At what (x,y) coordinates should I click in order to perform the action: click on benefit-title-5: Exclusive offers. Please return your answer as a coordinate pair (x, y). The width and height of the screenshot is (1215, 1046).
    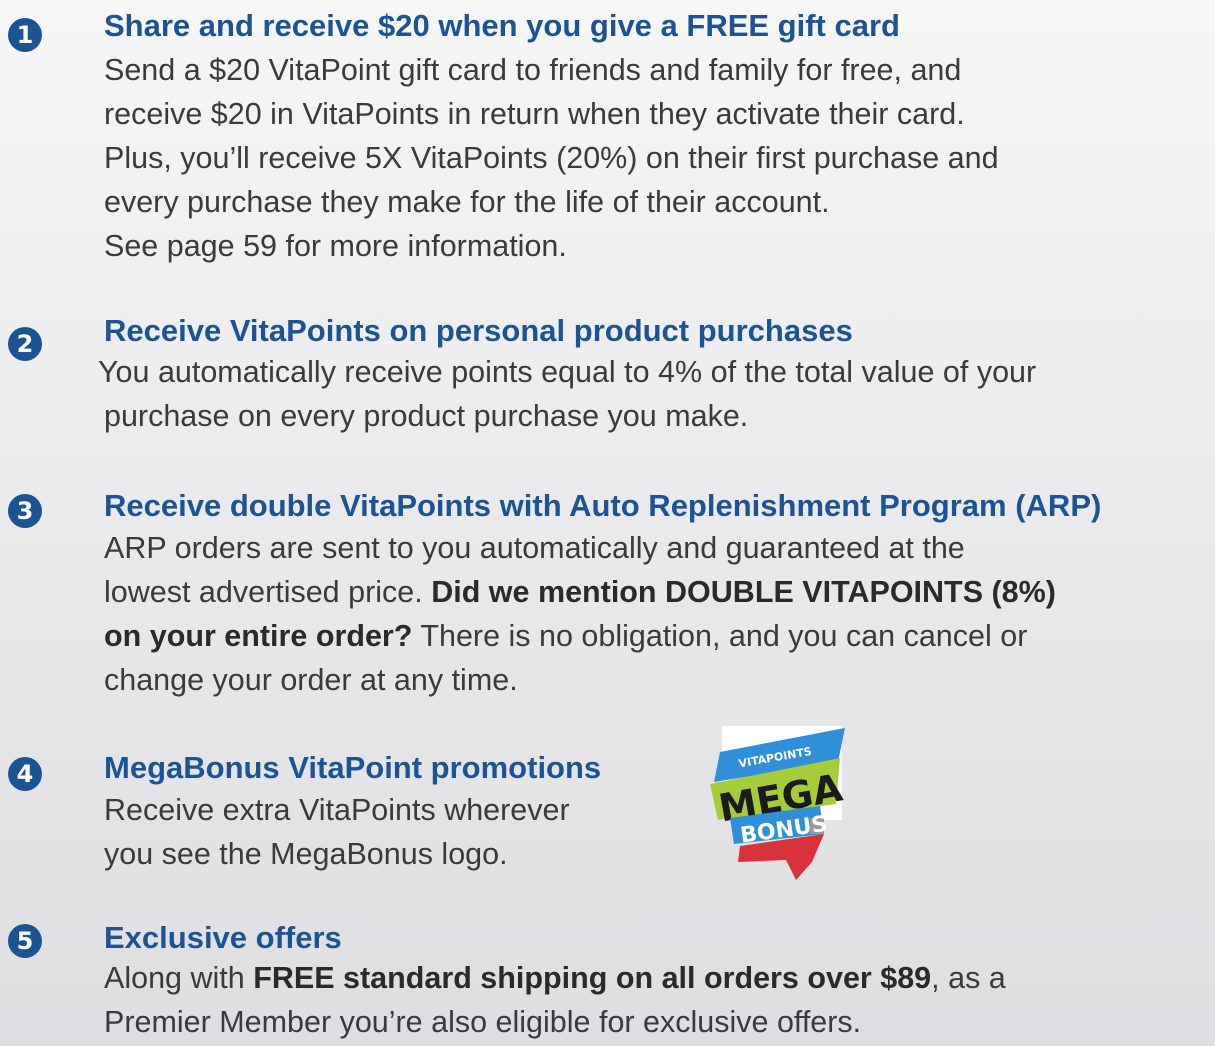
    Looking at the image, I should click on (223, 937).